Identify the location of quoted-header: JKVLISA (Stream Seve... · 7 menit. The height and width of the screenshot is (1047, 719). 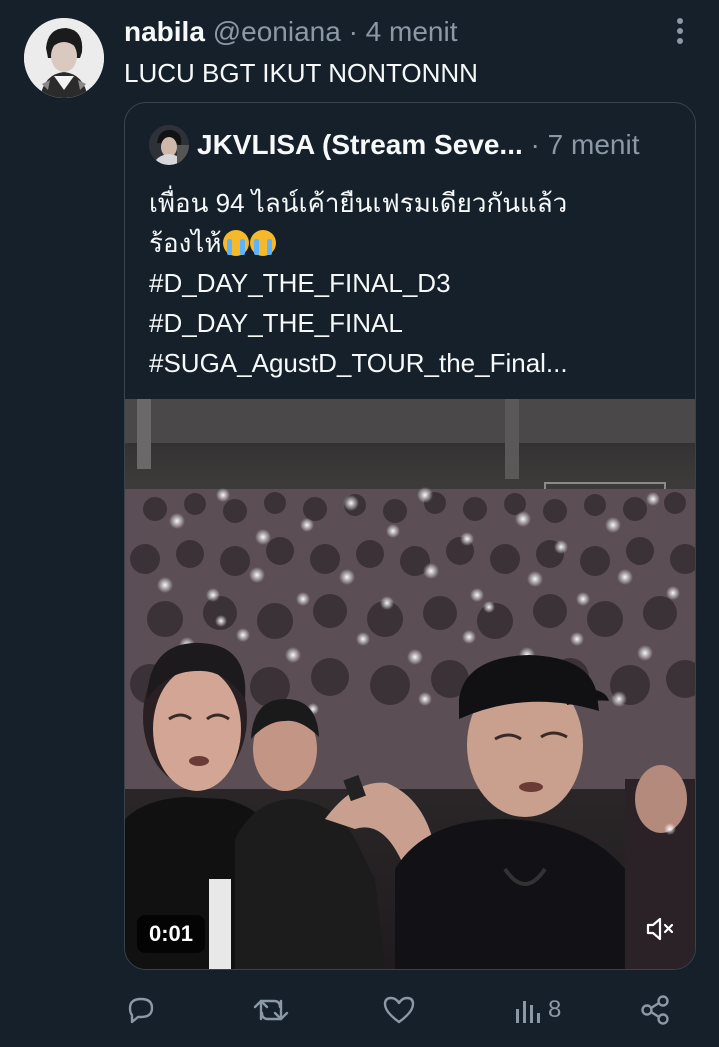
(434, 145).